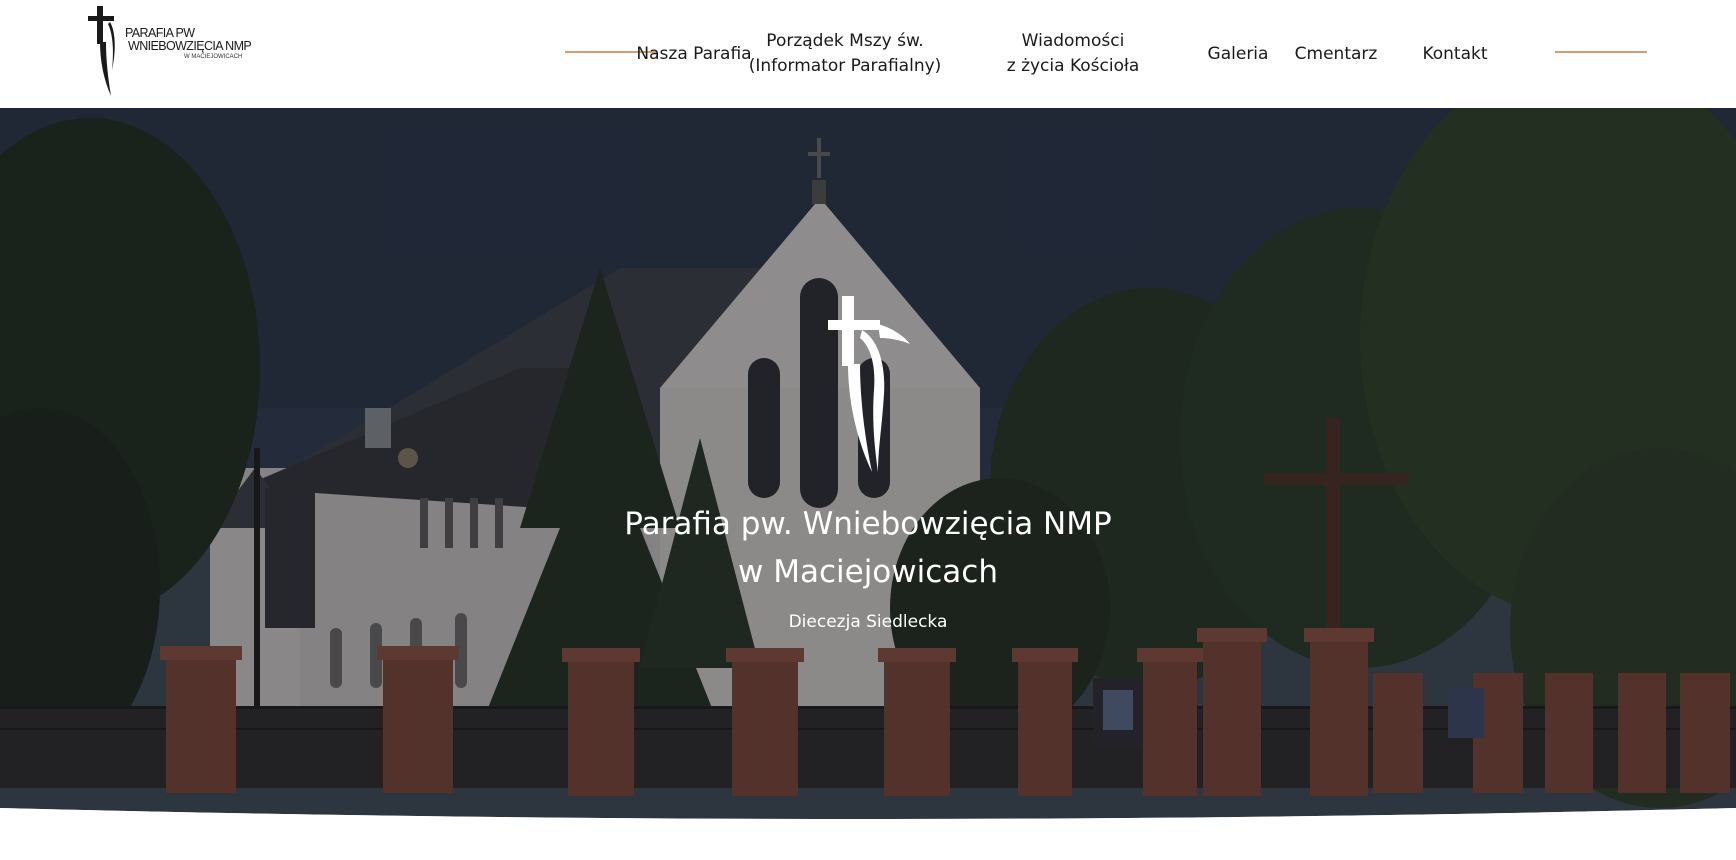  I want to click on nav-item-nasza-parafia: Nasza Parafia, so click(693, 54).